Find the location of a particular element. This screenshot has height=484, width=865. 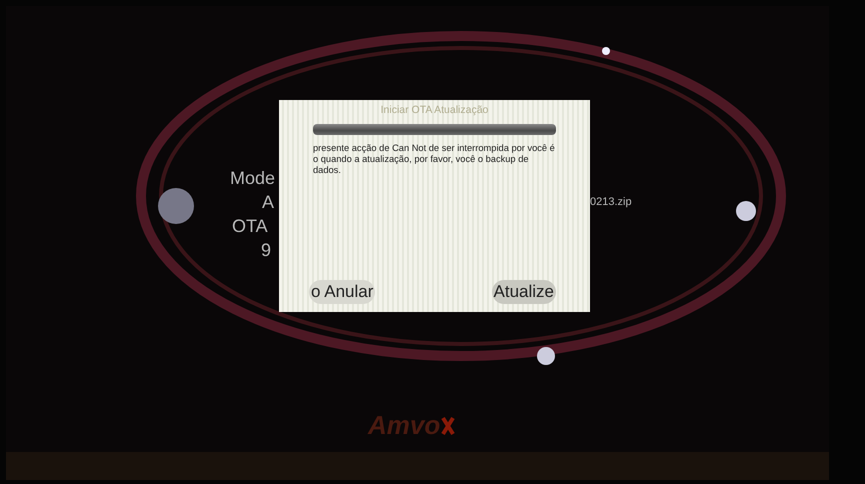

warning-message: presente acção de Can Not de ser interrompida por você é o quando a atualização, por favor, você o backup de dados. is located at coordinates (434, 159).